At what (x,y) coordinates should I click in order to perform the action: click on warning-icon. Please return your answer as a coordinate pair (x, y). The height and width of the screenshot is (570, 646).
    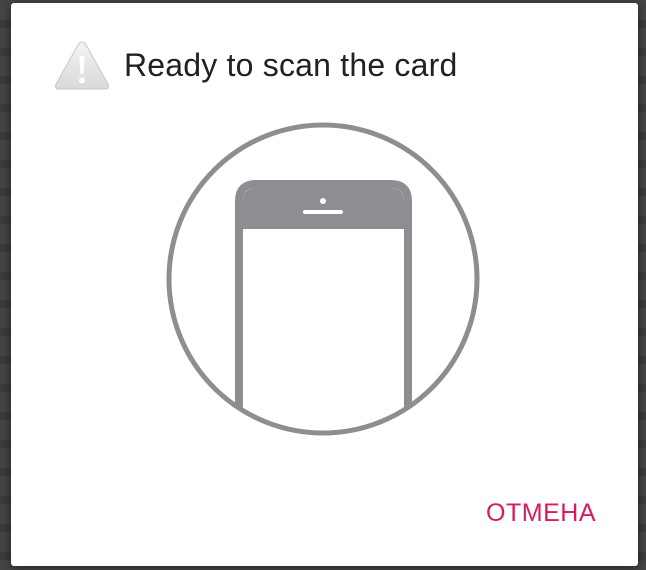
    Looking at the image, I should click on (82, 65).